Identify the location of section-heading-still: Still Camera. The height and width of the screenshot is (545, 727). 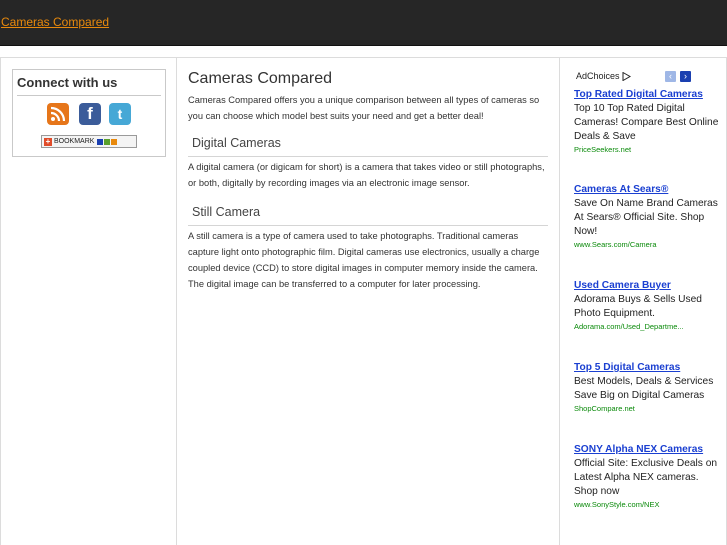
(226, 212).